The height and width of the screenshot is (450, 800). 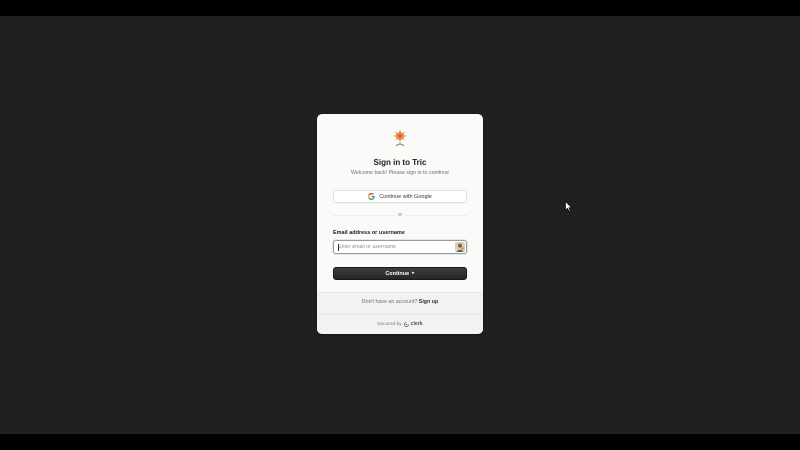 I want to click on clerk-brand-name: clerk, so click(x=416, y=324).